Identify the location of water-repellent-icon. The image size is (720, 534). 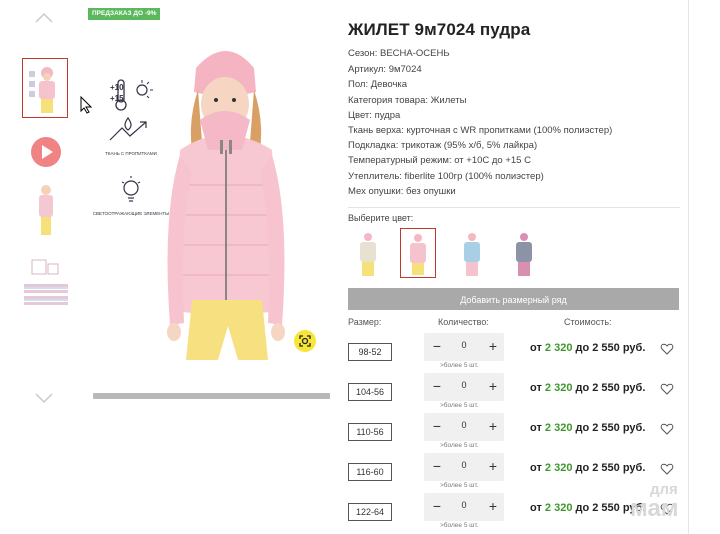
(128, 128).